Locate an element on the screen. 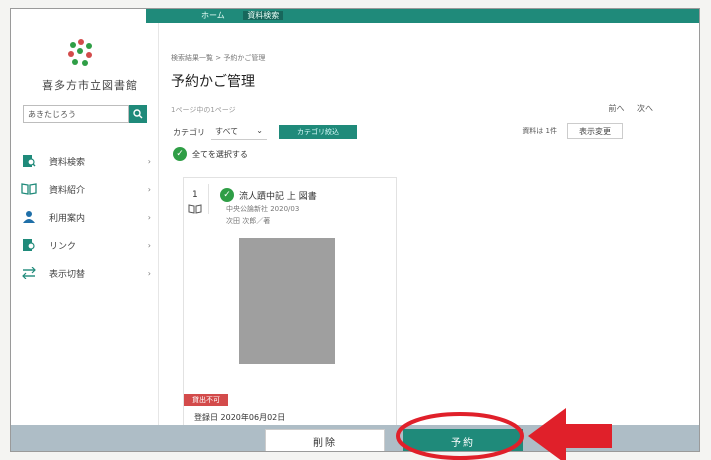 The image size is (711, 460). sidebar-item-label: 資料紹介 is located at coordinates (67, 190).